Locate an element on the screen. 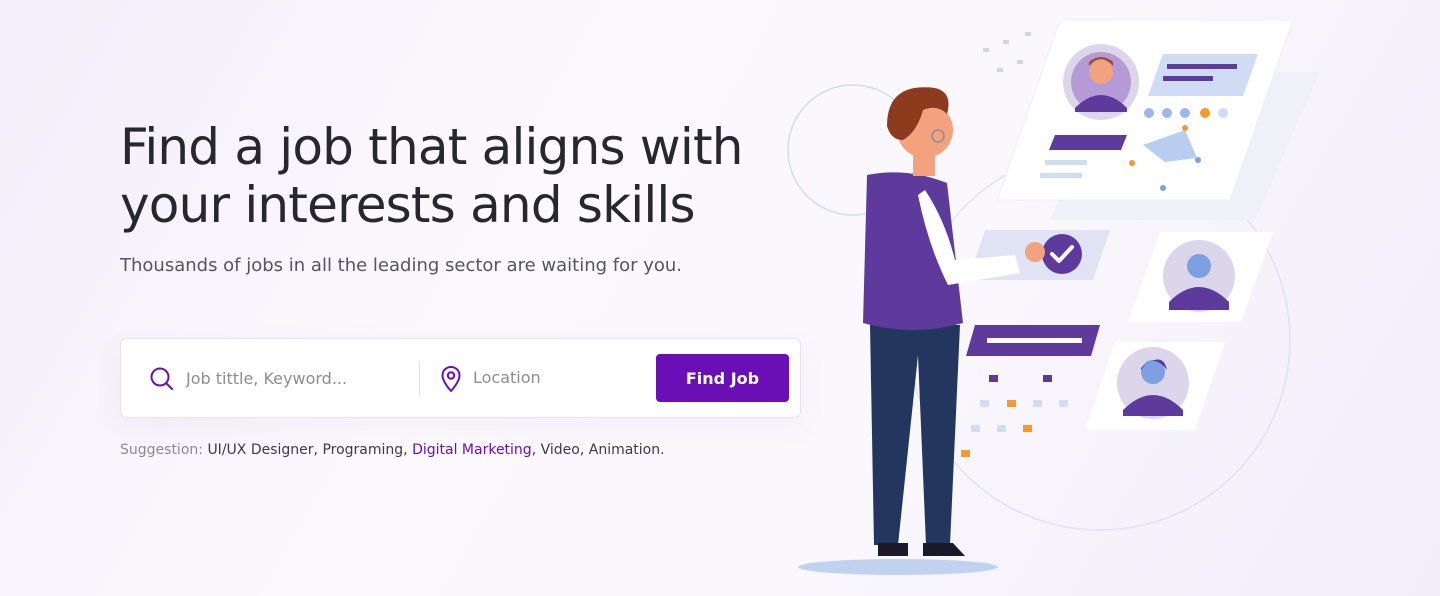  profile-card-2-icon is located at coordinates (1200, 277).